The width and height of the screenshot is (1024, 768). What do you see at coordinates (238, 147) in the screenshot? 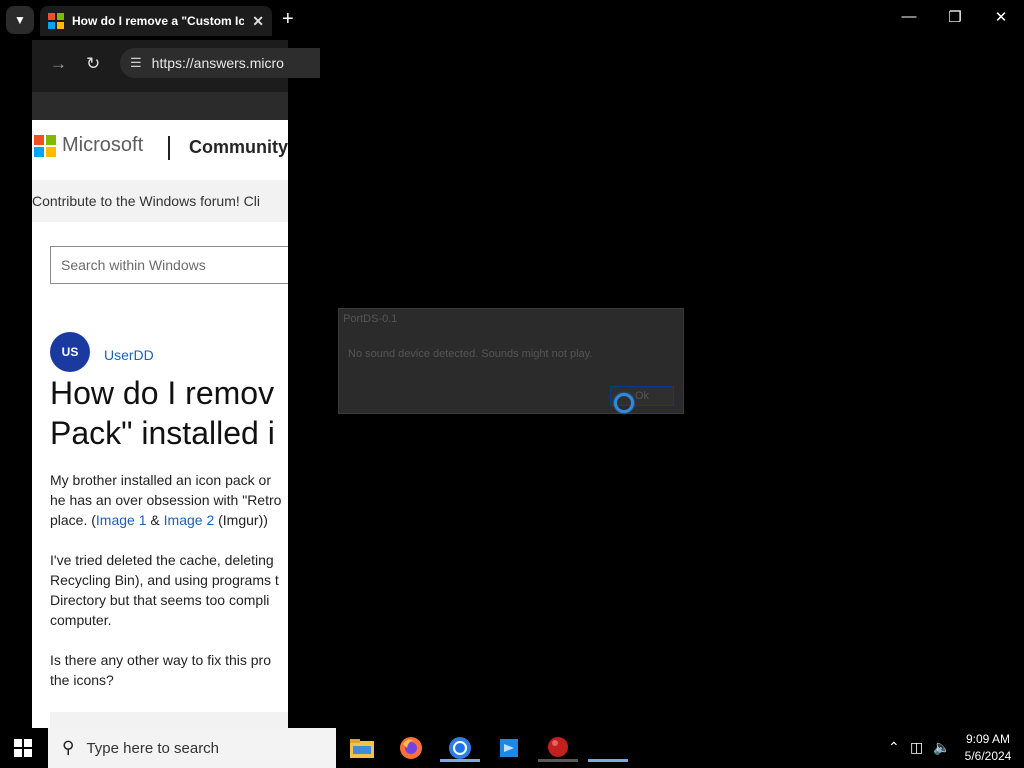
I see `community-link: Community` at bounding box center [238, 147].